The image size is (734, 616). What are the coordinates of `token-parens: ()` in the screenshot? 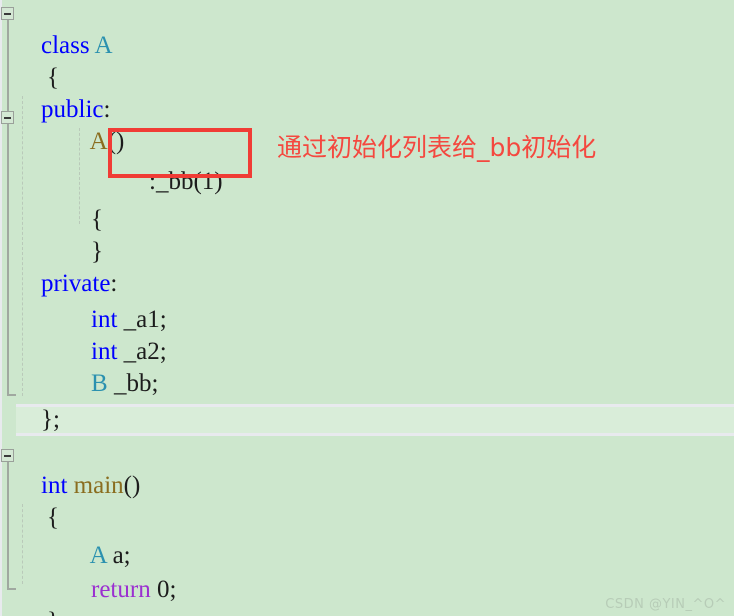 It's located at (132, 485).